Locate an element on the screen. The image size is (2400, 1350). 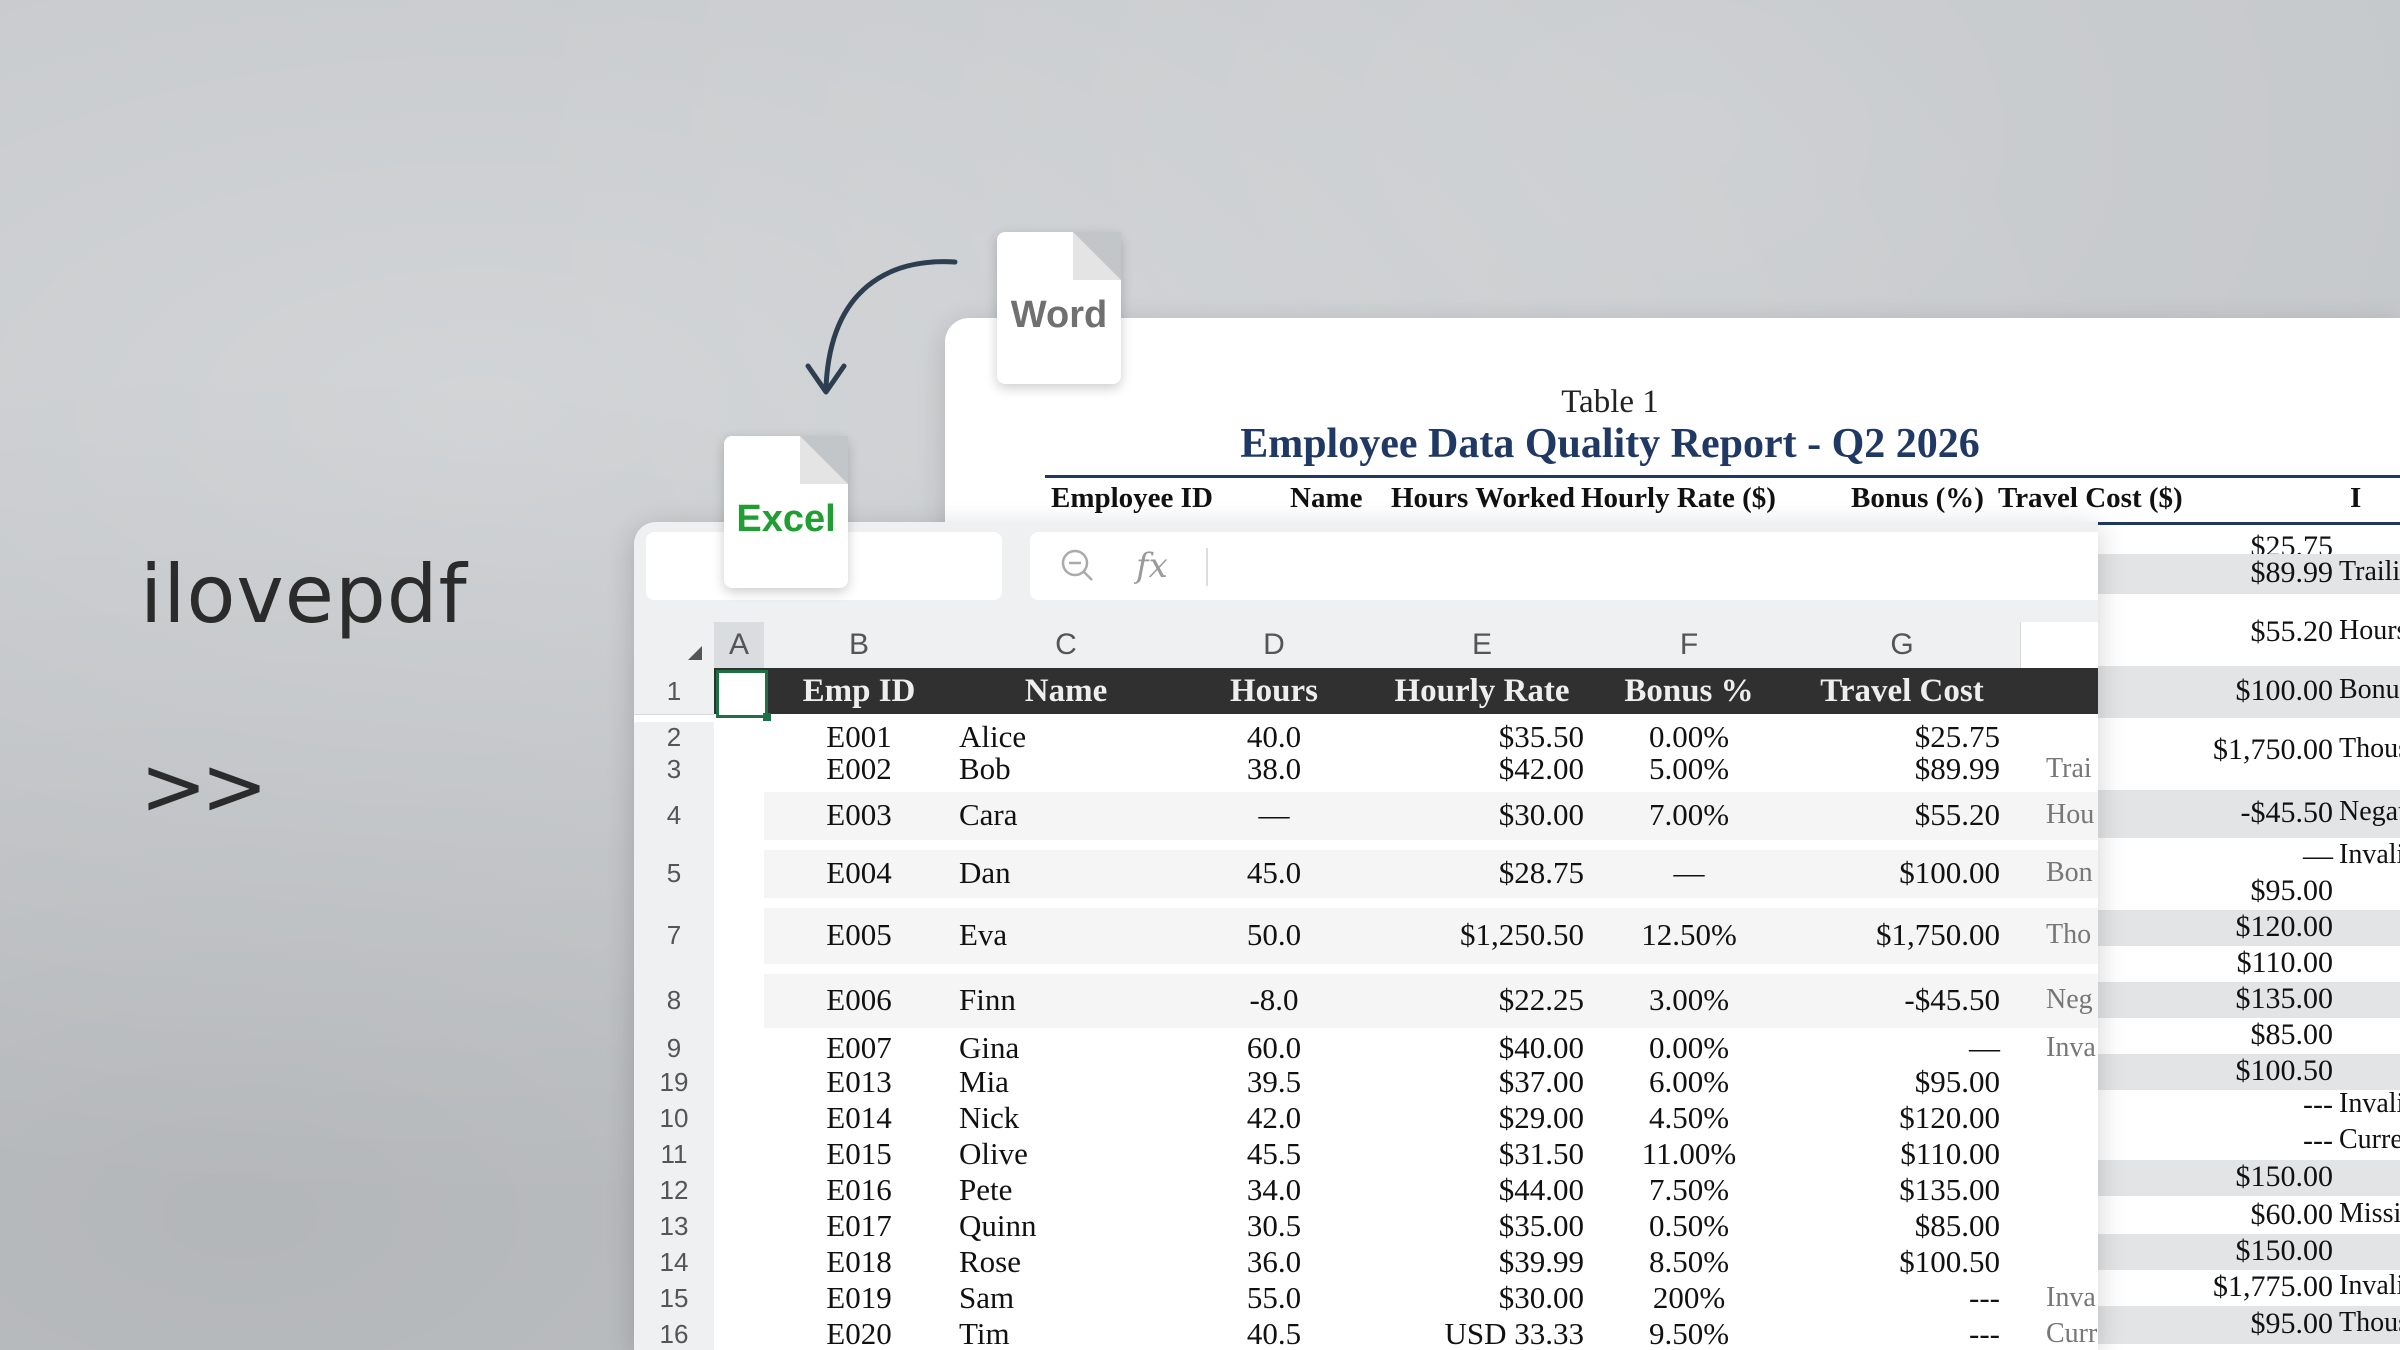
hours-cell: 45.0 is located at coordinates (1274, 873).